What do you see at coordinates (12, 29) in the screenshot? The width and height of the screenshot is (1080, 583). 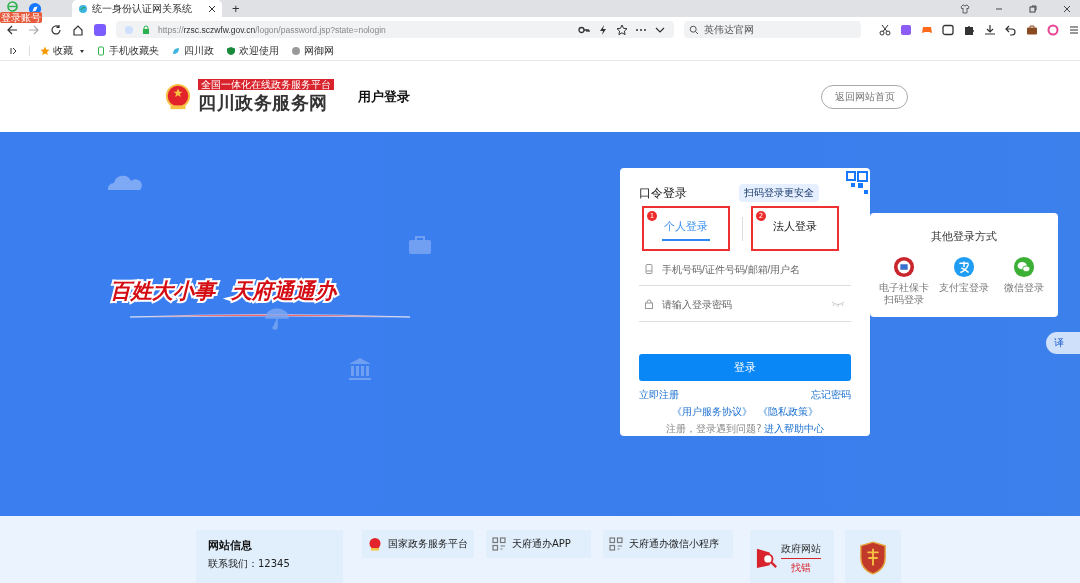 I see `back-icon` at bounding box center [12, 29].